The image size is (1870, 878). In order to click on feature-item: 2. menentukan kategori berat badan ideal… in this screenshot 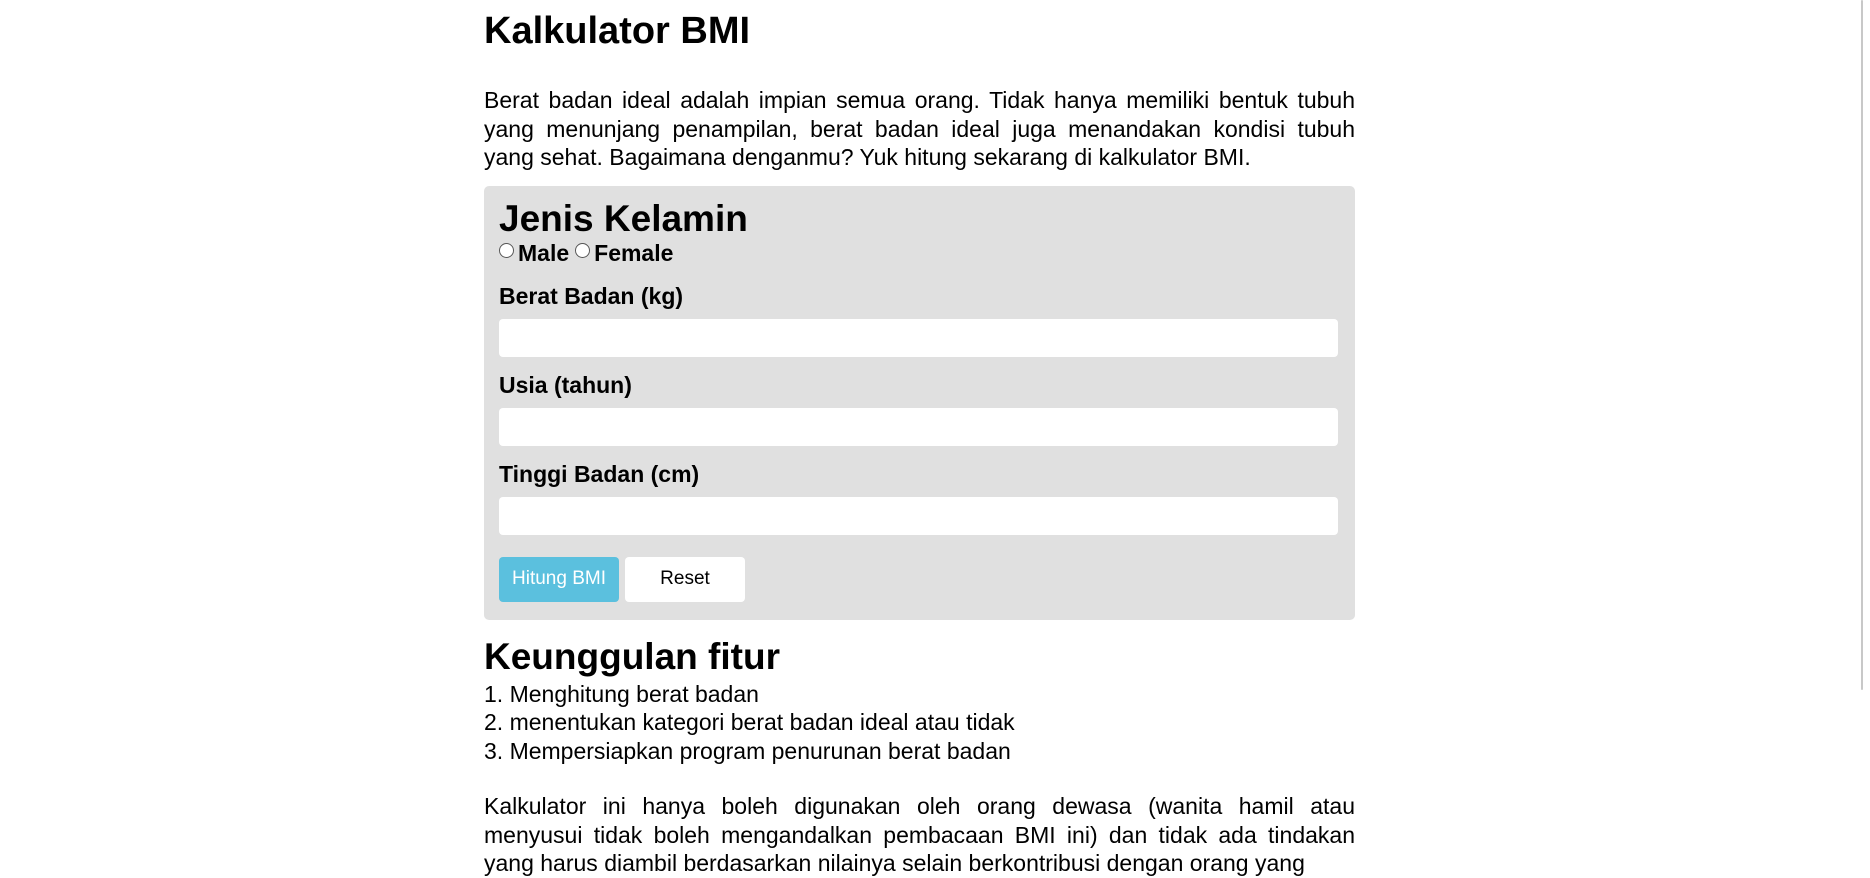, I will do `click(749, 722)`.